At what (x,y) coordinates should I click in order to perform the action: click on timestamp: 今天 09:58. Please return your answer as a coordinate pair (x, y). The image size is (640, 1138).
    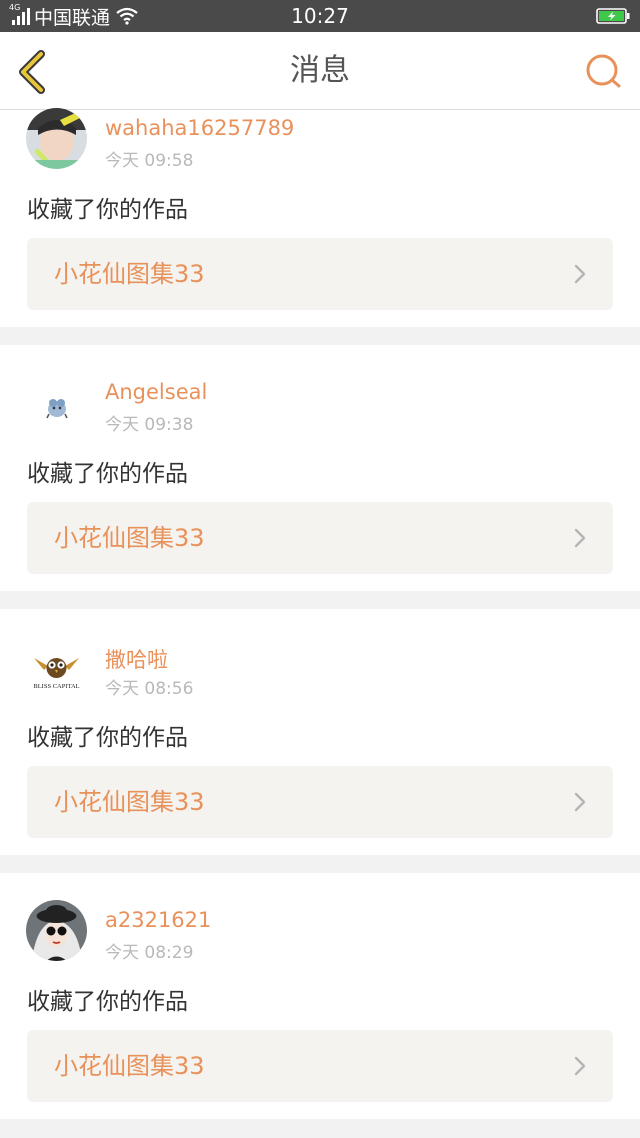
    Looking at the image, I should click on (149, 161).